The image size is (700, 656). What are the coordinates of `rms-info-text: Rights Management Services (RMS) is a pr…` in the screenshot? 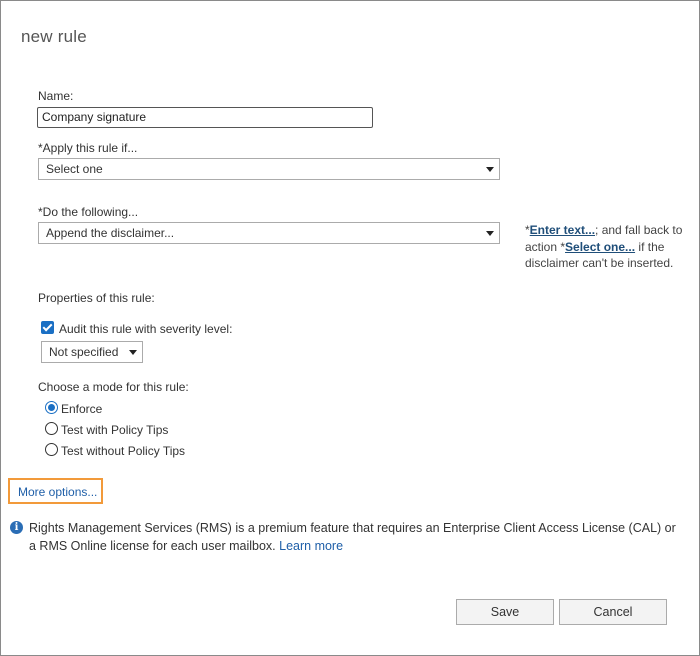 It's located at (354, 537).